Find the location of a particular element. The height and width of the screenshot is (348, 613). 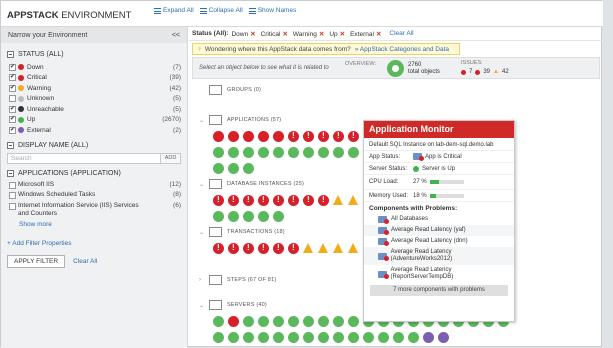

status-filter-unreachable: Unreachable (5) is located at coordinates (94, 109).